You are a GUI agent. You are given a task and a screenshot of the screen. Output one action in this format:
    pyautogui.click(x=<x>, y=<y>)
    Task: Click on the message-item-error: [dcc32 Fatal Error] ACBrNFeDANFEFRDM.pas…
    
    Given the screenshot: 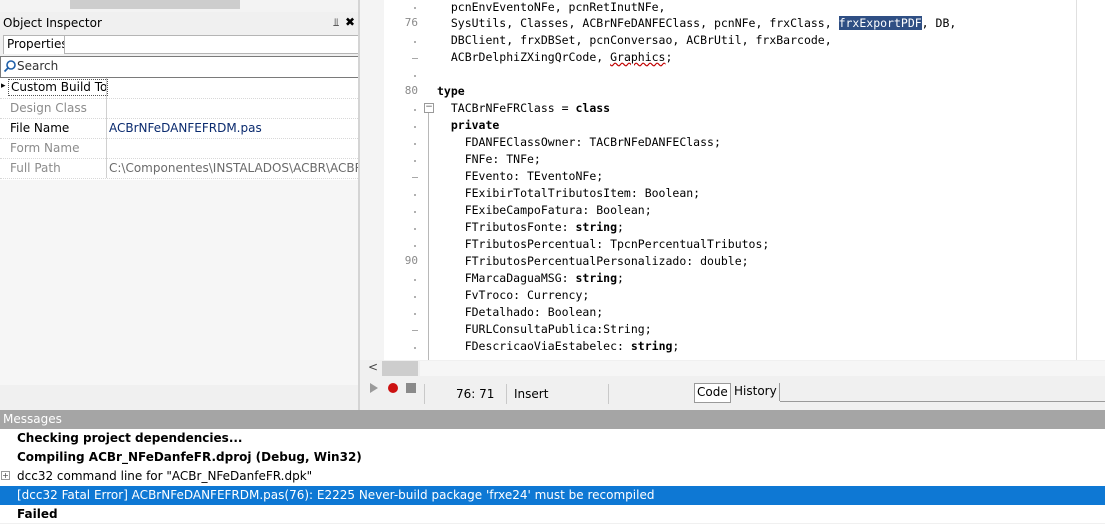 What is the action you would take?
    pyautogui.click(x=552, y=495)
    